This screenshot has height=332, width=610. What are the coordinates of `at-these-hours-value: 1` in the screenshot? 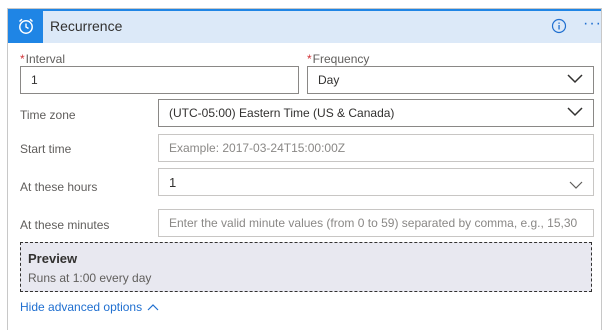 It's located at (173, 182).